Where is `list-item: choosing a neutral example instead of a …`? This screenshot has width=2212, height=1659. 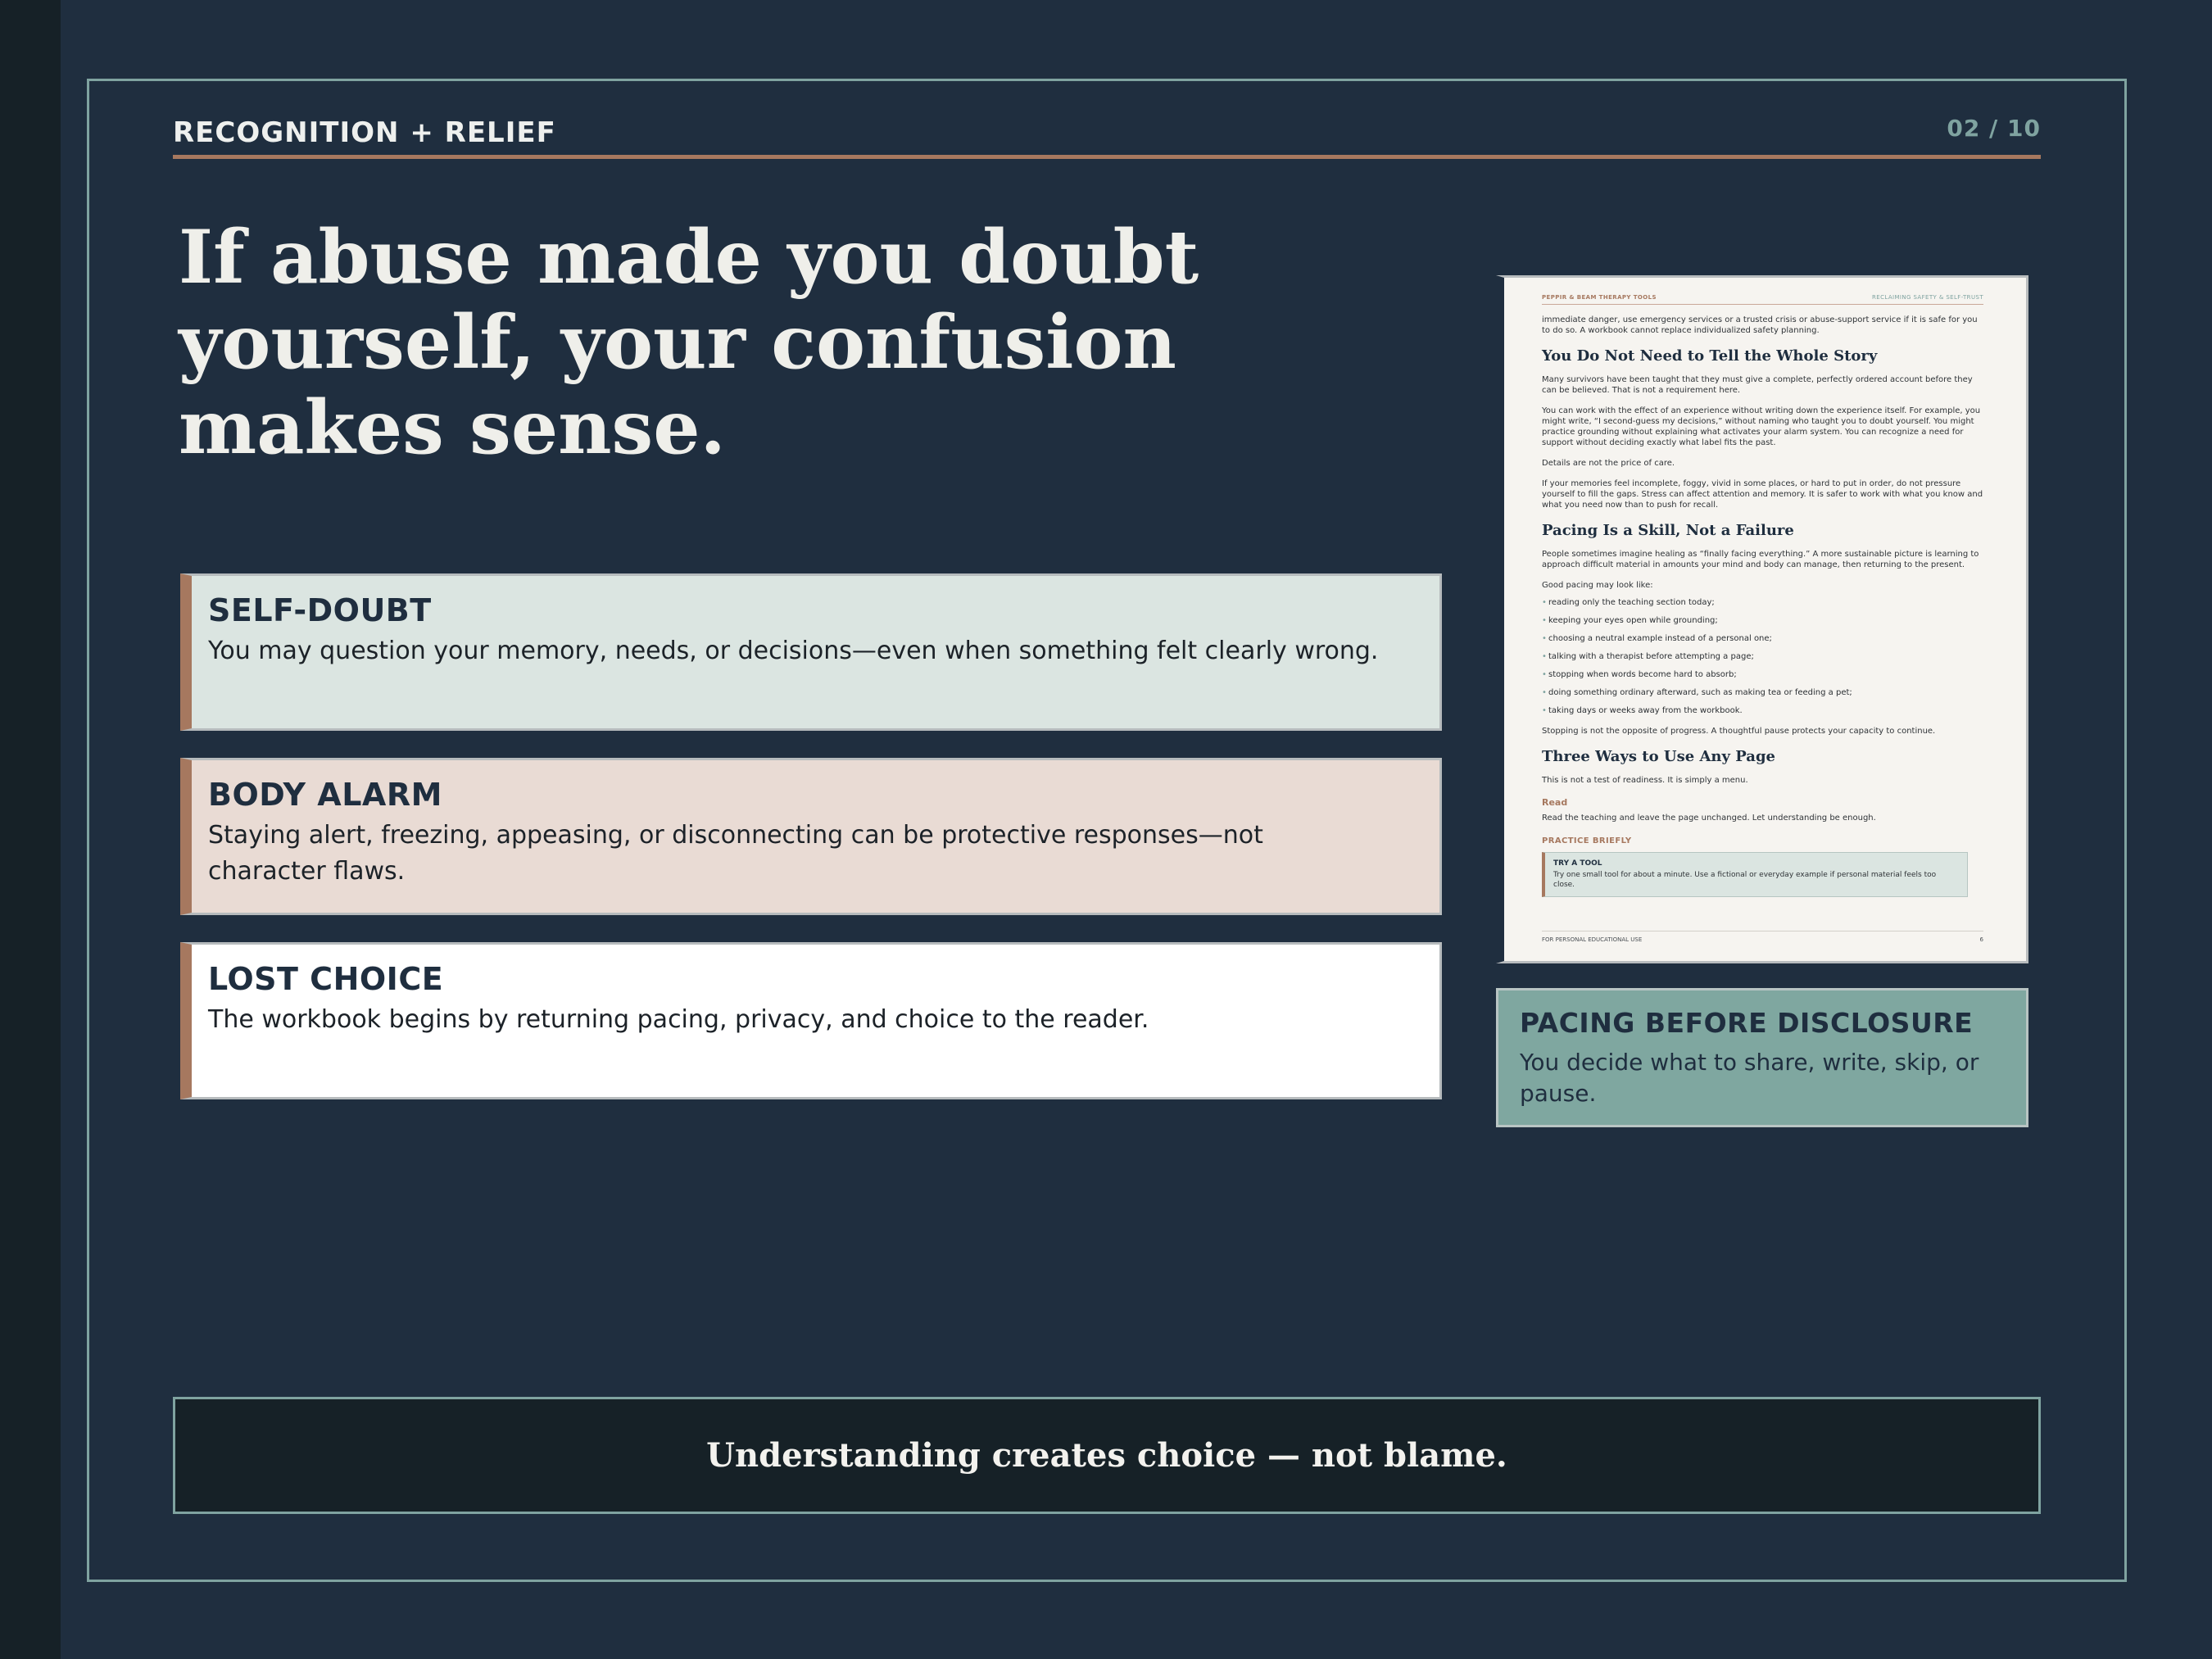
list-item: choosing a neutral example instead of a … is located at coordinates (1762, 638).